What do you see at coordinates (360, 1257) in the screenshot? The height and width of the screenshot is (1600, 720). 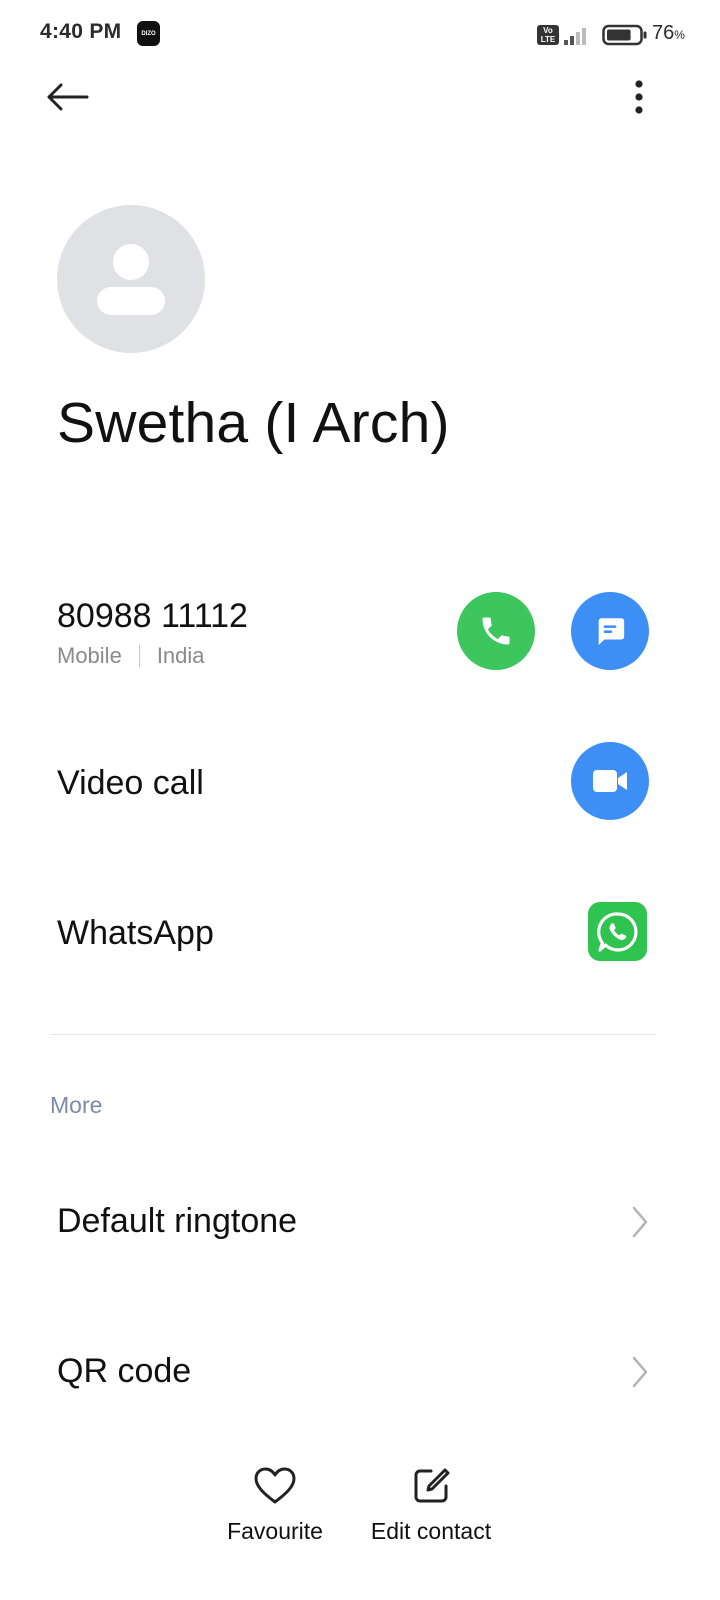 I see `default-ringtone-row: Default ringtone` at bounding box center [360, 1257].